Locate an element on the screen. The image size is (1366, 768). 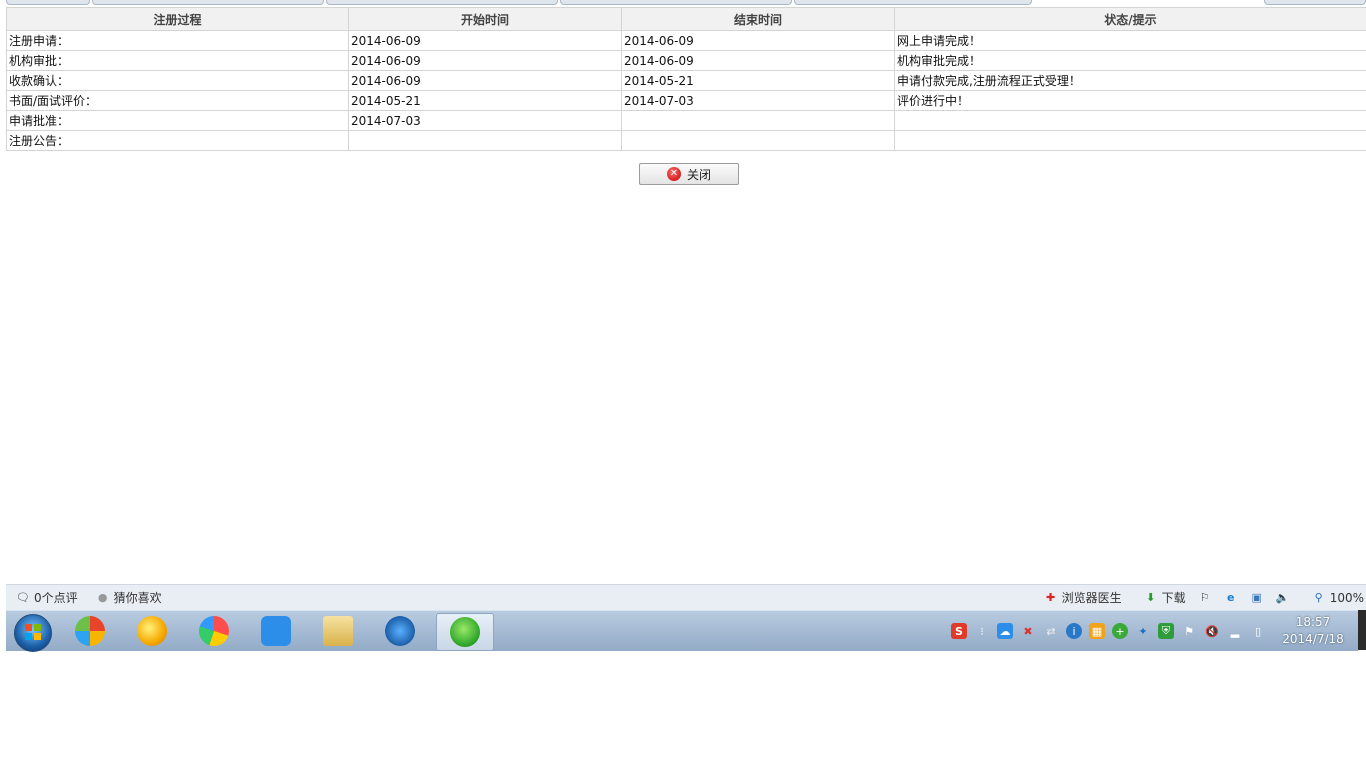
zoom-control: ⚲ 100% is located at coordinates (1338, 598).